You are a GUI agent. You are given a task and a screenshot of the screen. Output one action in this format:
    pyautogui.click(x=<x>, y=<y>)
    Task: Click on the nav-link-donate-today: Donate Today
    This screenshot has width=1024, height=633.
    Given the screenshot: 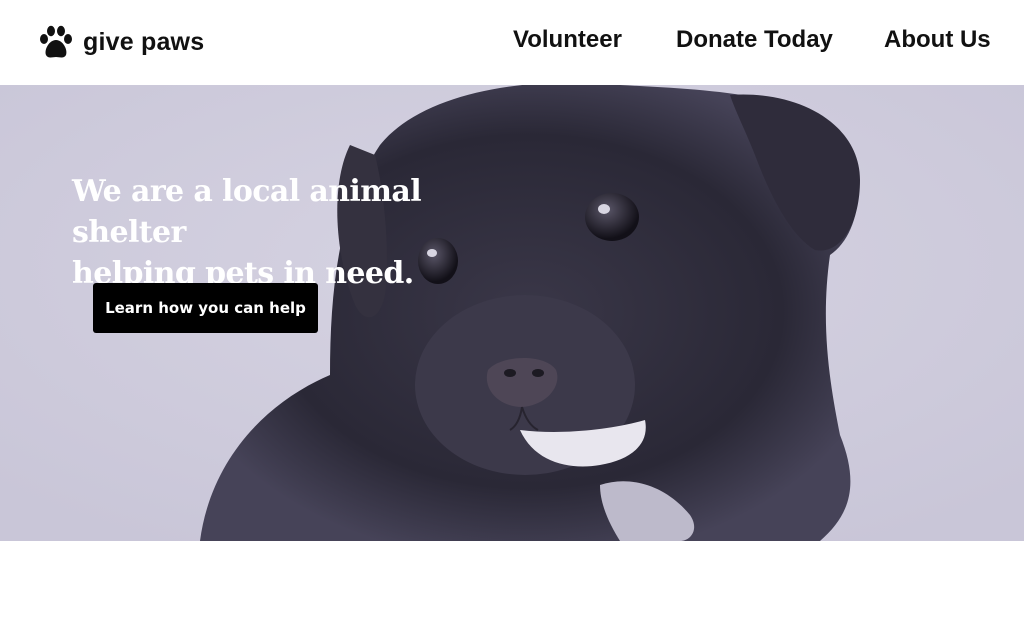 What is the action you would take?
    pyautogui.click(x=754, y=40)
    